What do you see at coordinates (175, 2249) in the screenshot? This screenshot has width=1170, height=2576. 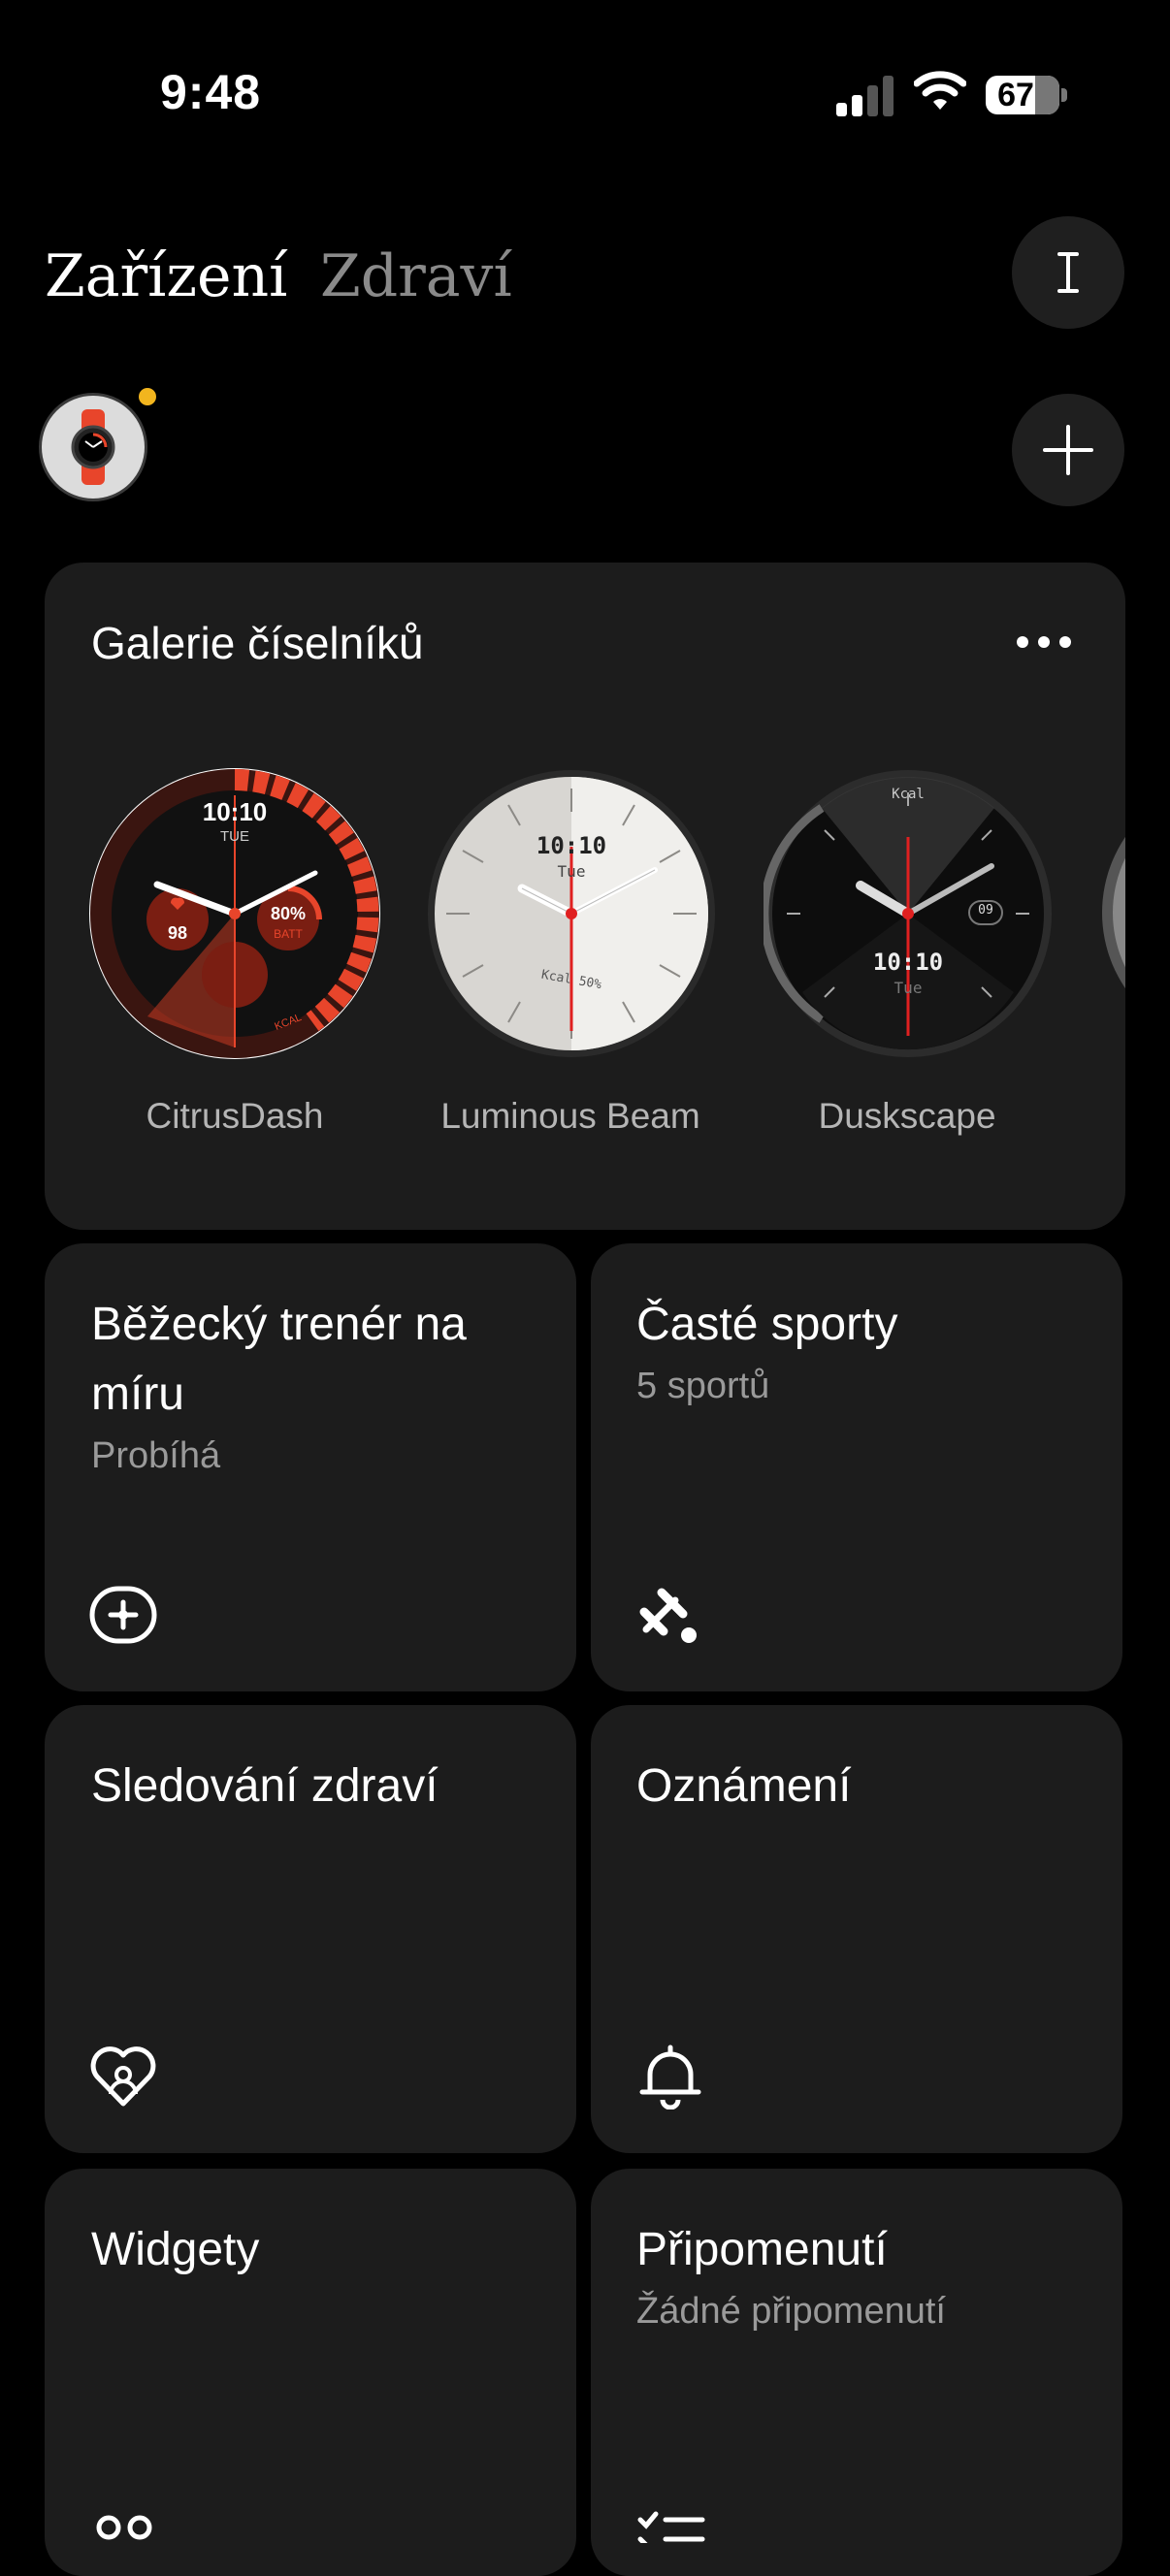 I see `tile-title: Widgety` at bounding box center [175, 2249].